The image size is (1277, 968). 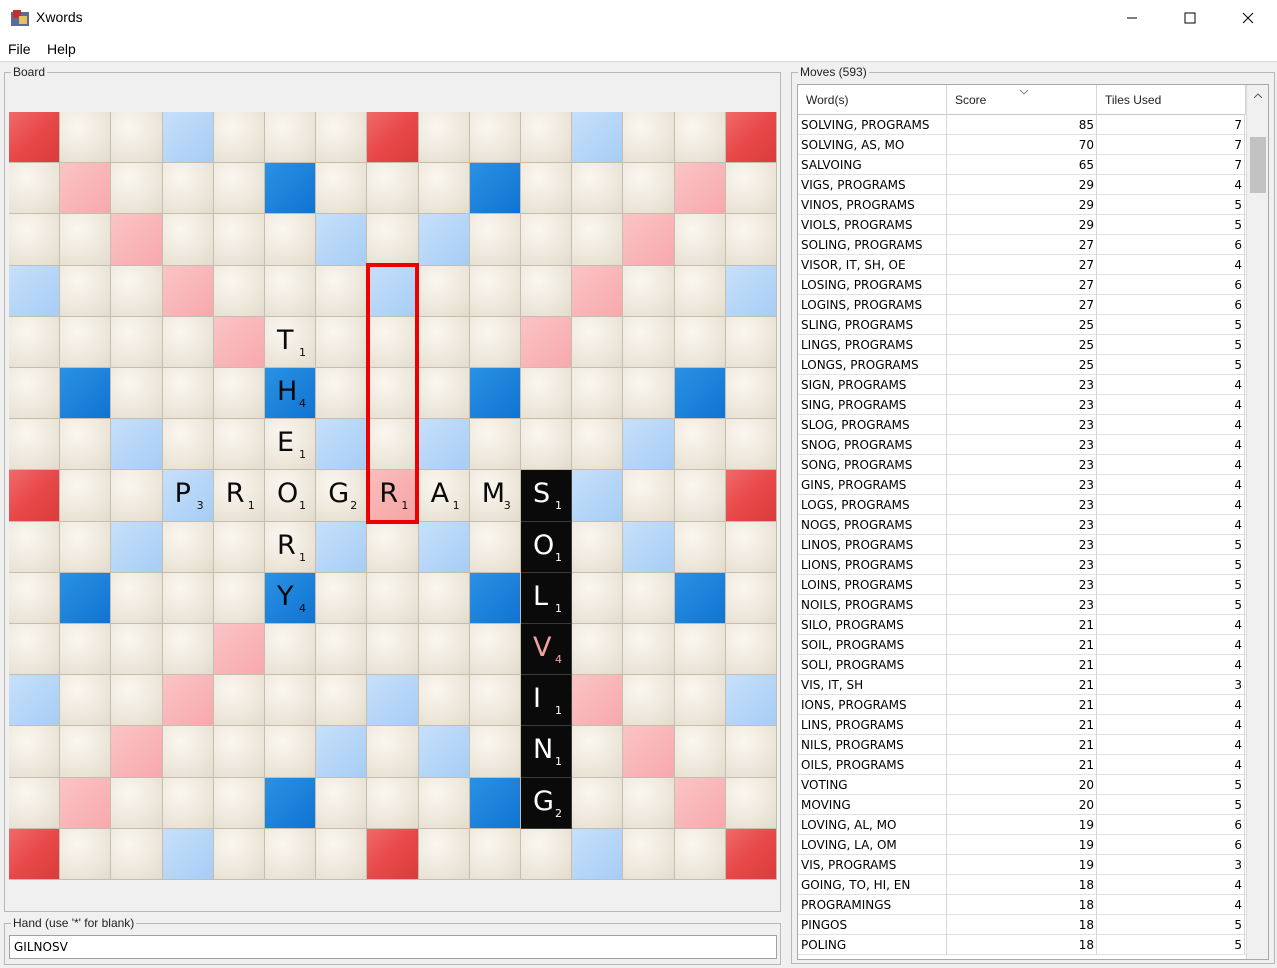 I want to click on table-row: VOTING 20 5, so click(x=1022, y=785).